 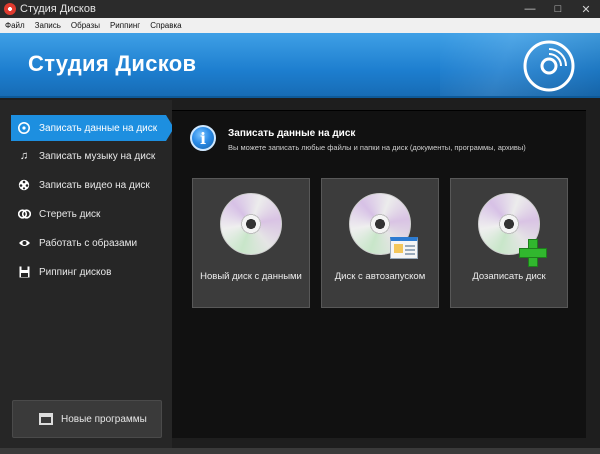 What do you see at coordinates (10, 9) in the screenshot?
I see `disc-app-icon` at bounding box center [10, 9].